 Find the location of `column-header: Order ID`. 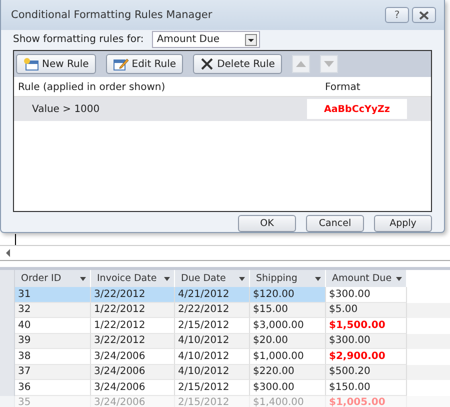

column-header: Order ID is located at coordinates (53, 278).